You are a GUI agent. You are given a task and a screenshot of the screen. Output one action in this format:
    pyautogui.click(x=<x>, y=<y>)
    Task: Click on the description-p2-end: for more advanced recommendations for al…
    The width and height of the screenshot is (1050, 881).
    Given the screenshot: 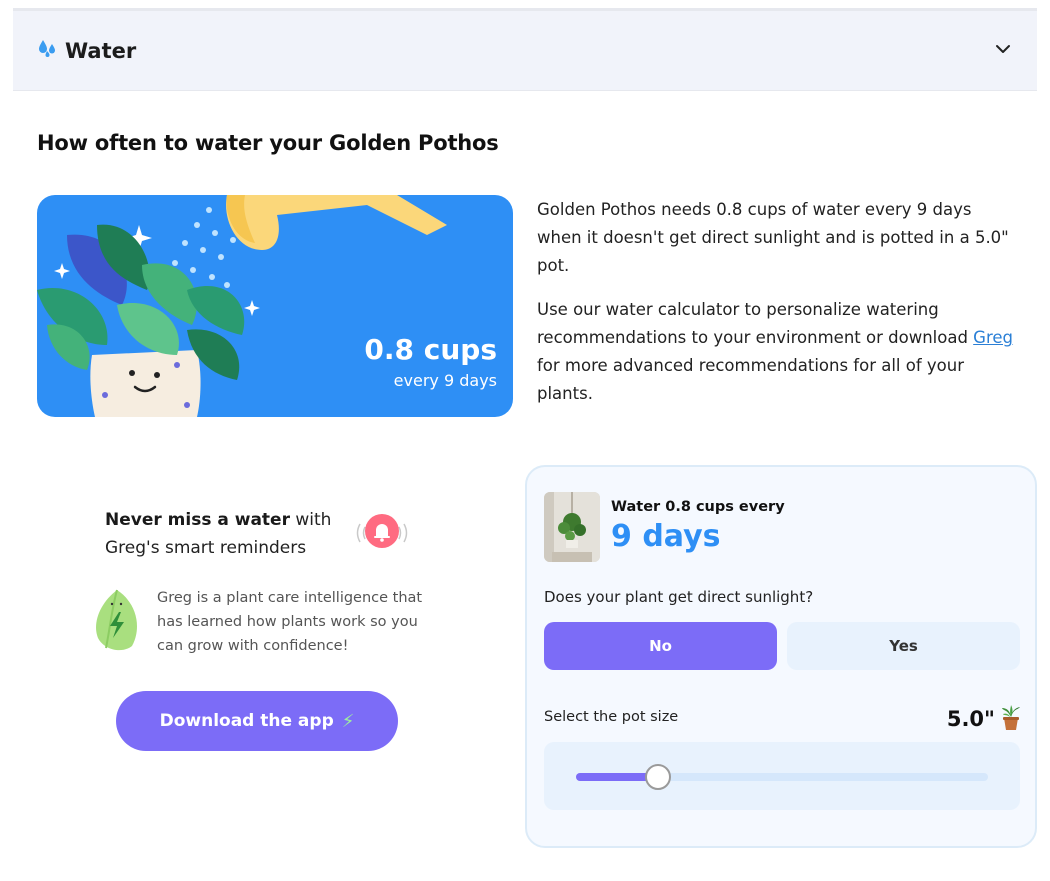 What is the action you would take?
    pyautogui.click(x=751, y=379)
    